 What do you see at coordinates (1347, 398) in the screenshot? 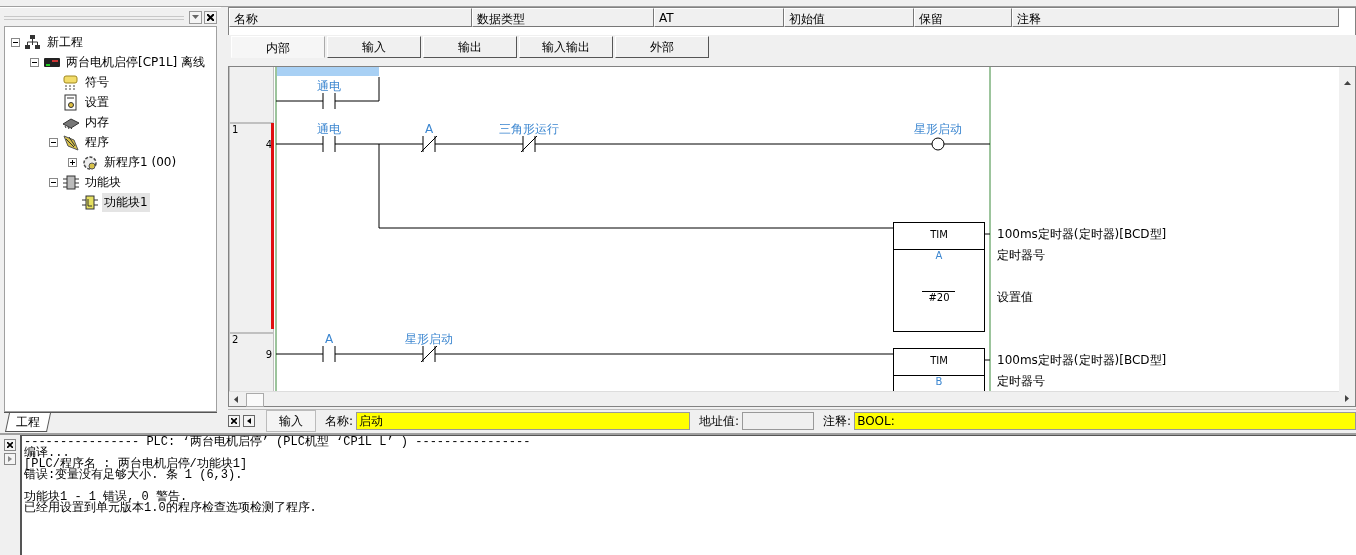
I see `right-arrow-icon` at bounding box center [1347, 398].